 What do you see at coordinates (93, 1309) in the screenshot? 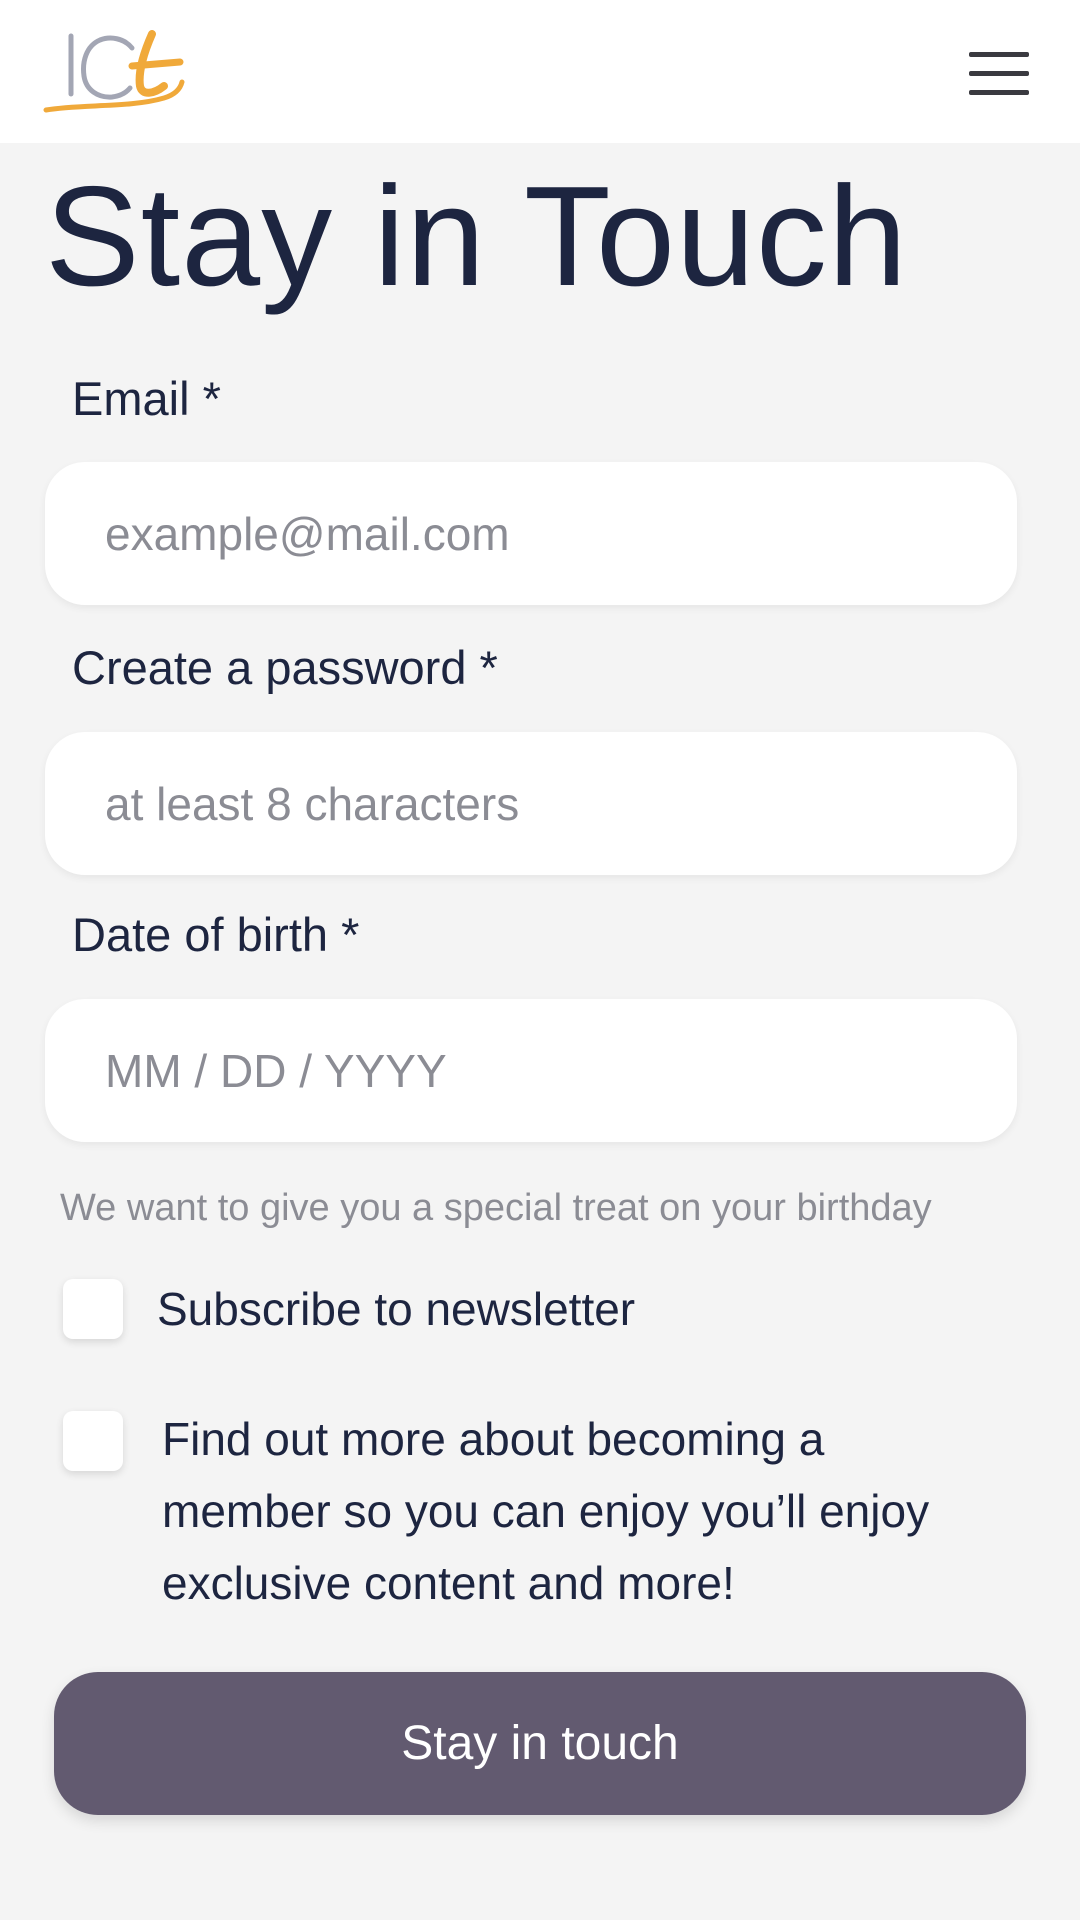
I see `newsletter-checkbox` at bounding box center [93, 1309].